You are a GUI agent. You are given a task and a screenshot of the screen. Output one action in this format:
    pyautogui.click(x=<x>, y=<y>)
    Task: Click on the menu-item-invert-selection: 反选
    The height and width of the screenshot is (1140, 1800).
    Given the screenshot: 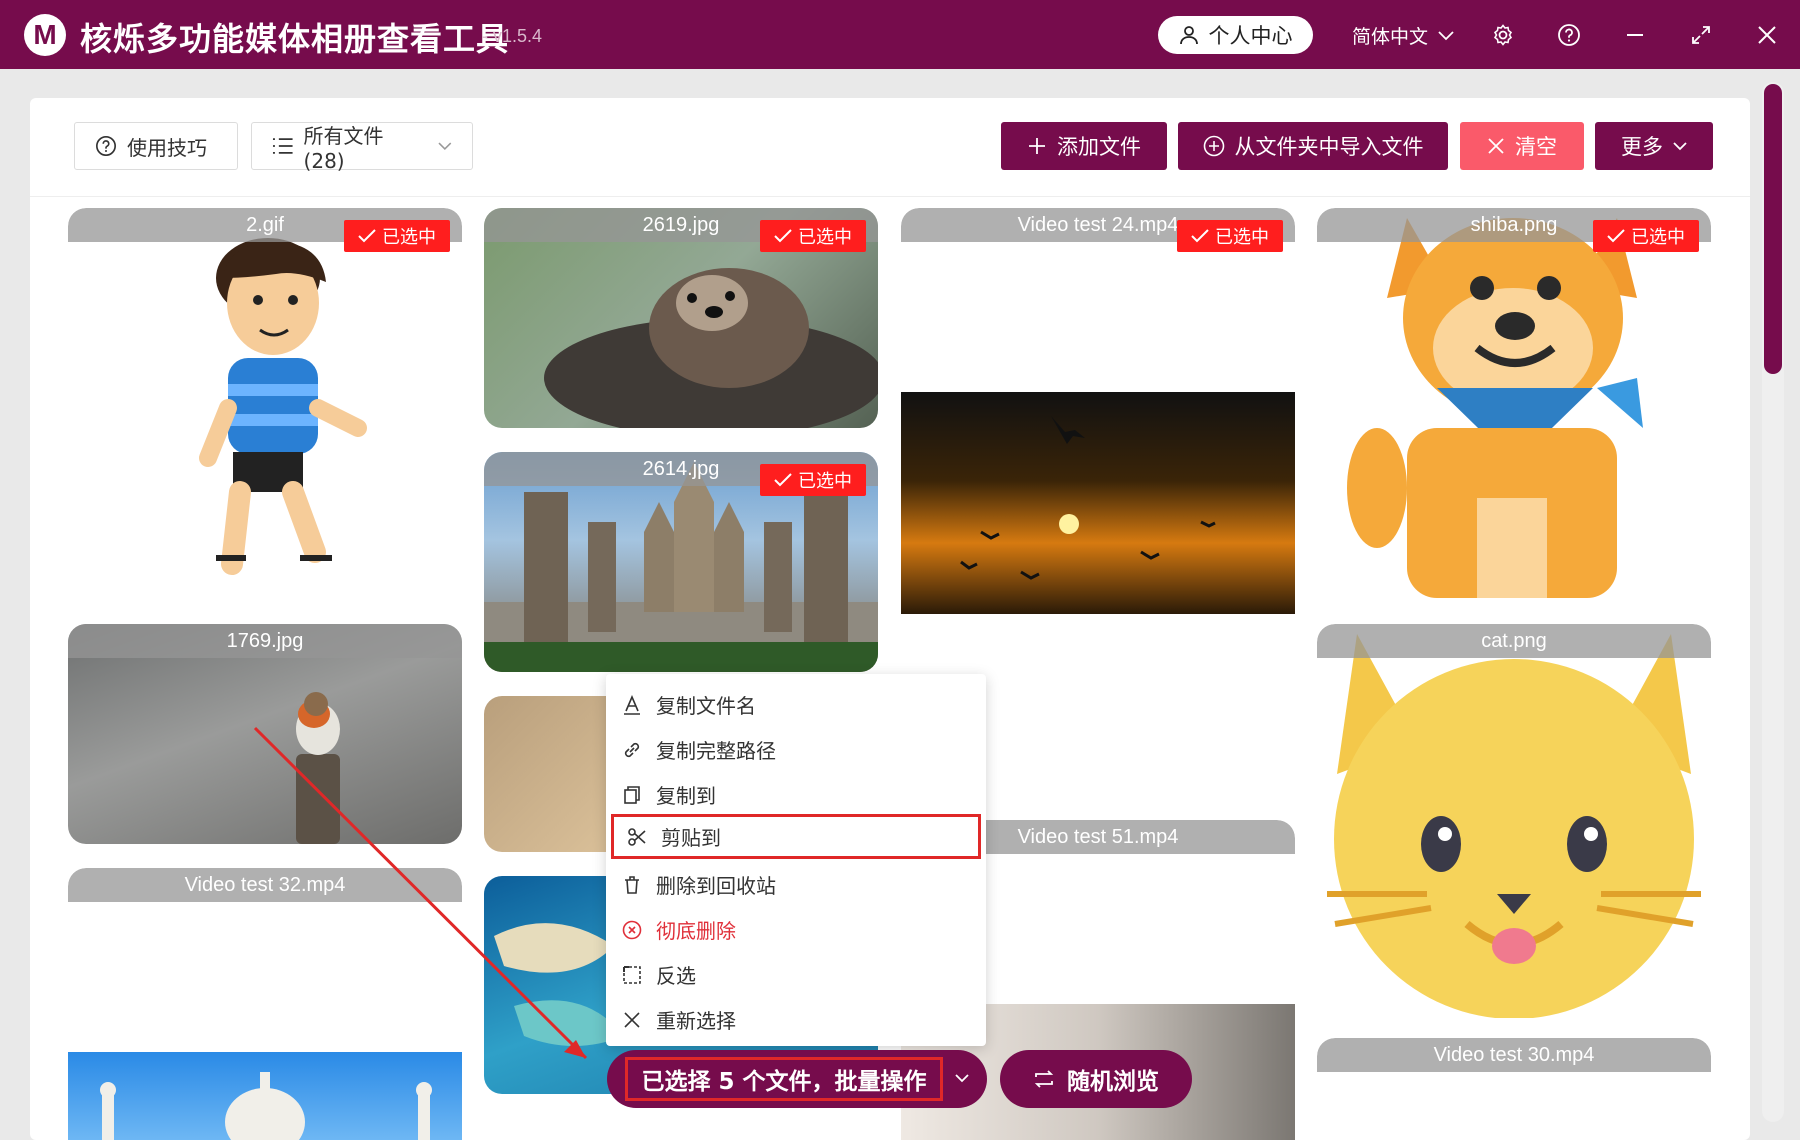 What is the action you would take?
    pyautogui.click(x=796, y=974)
    